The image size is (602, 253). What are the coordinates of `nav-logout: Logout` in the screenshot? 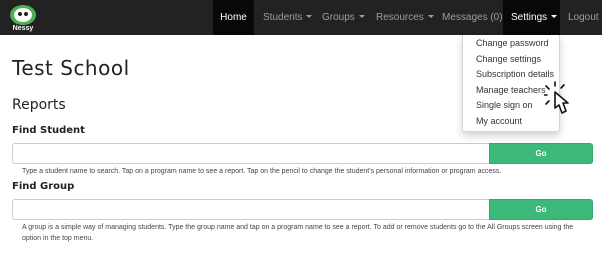 It's located at (583, 17).